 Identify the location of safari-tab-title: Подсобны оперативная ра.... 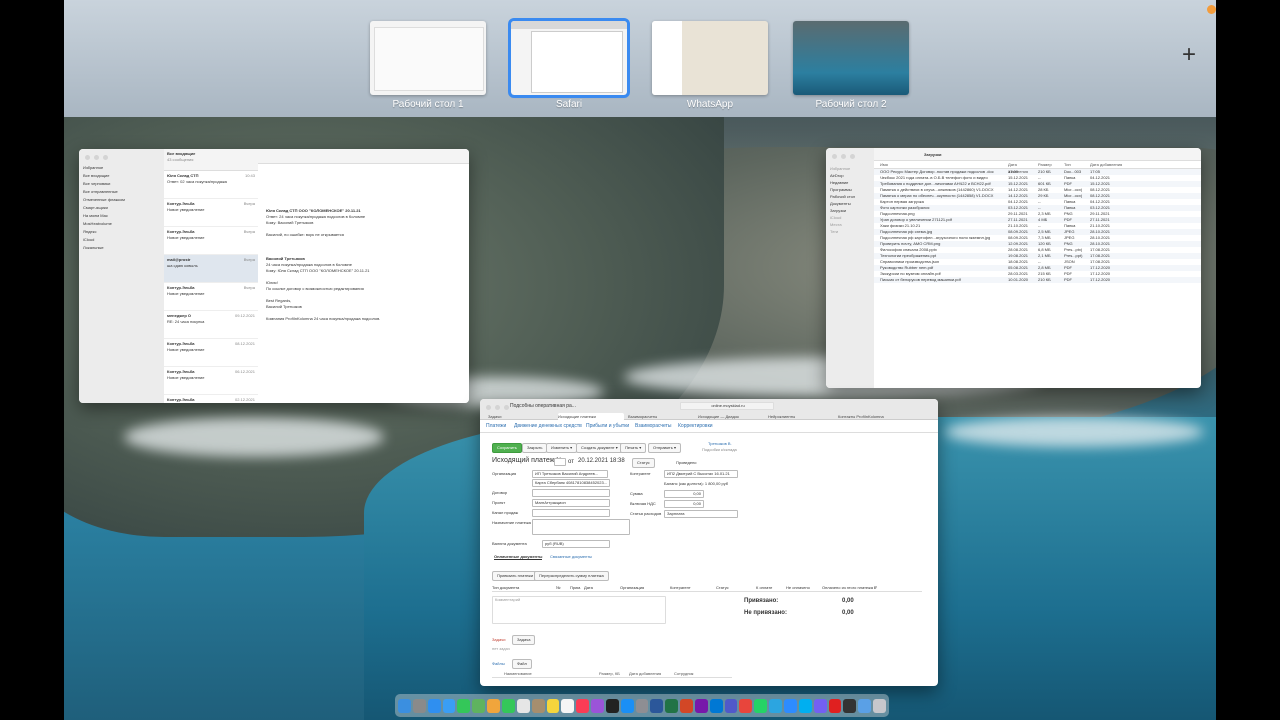
(543, 406).